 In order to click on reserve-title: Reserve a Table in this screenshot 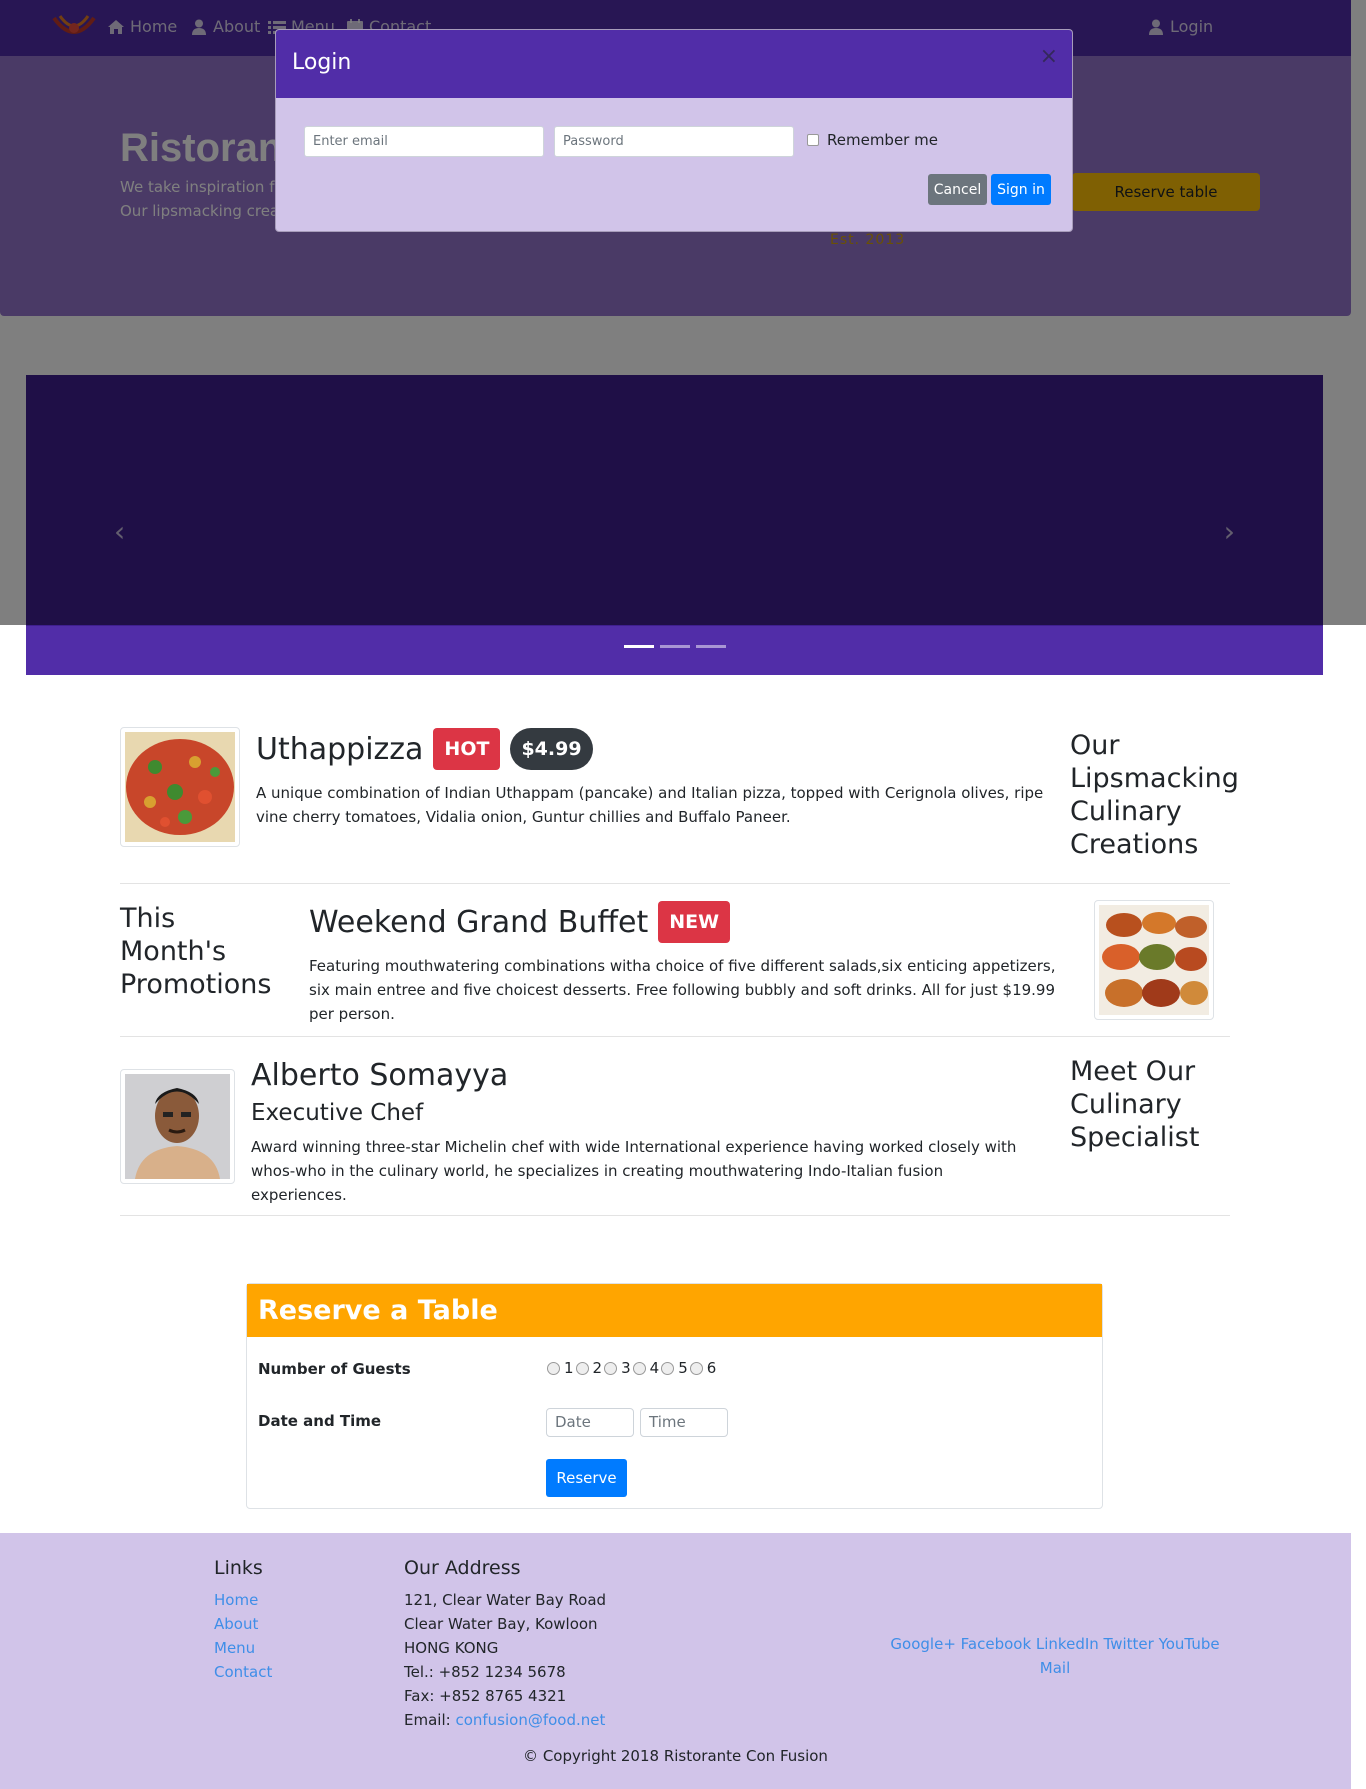, I will do `click(378, 1310)`.